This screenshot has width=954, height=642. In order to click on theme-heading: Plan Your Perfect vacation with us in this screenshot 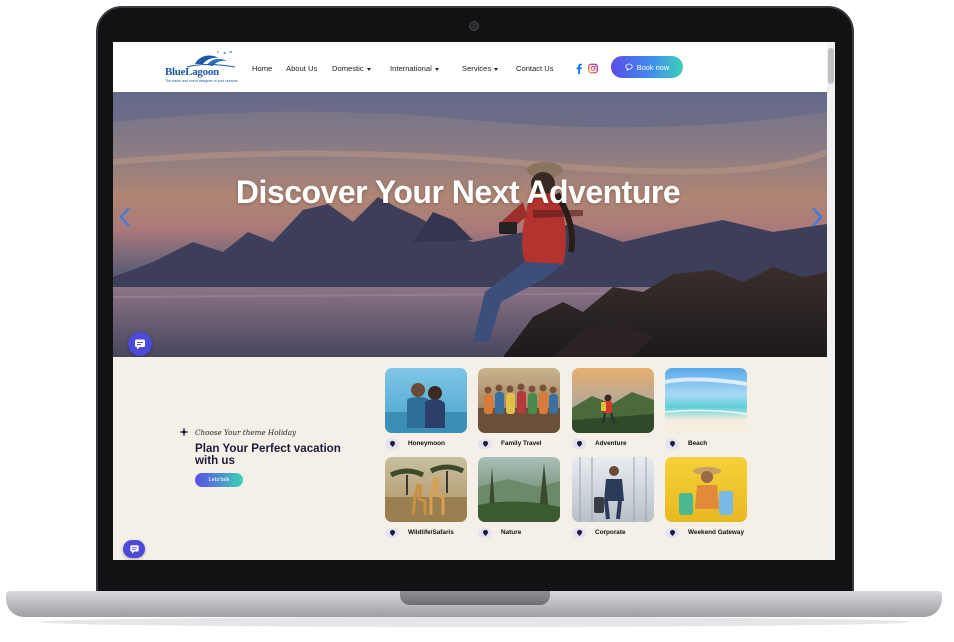, I will do `click(268, 454)`.